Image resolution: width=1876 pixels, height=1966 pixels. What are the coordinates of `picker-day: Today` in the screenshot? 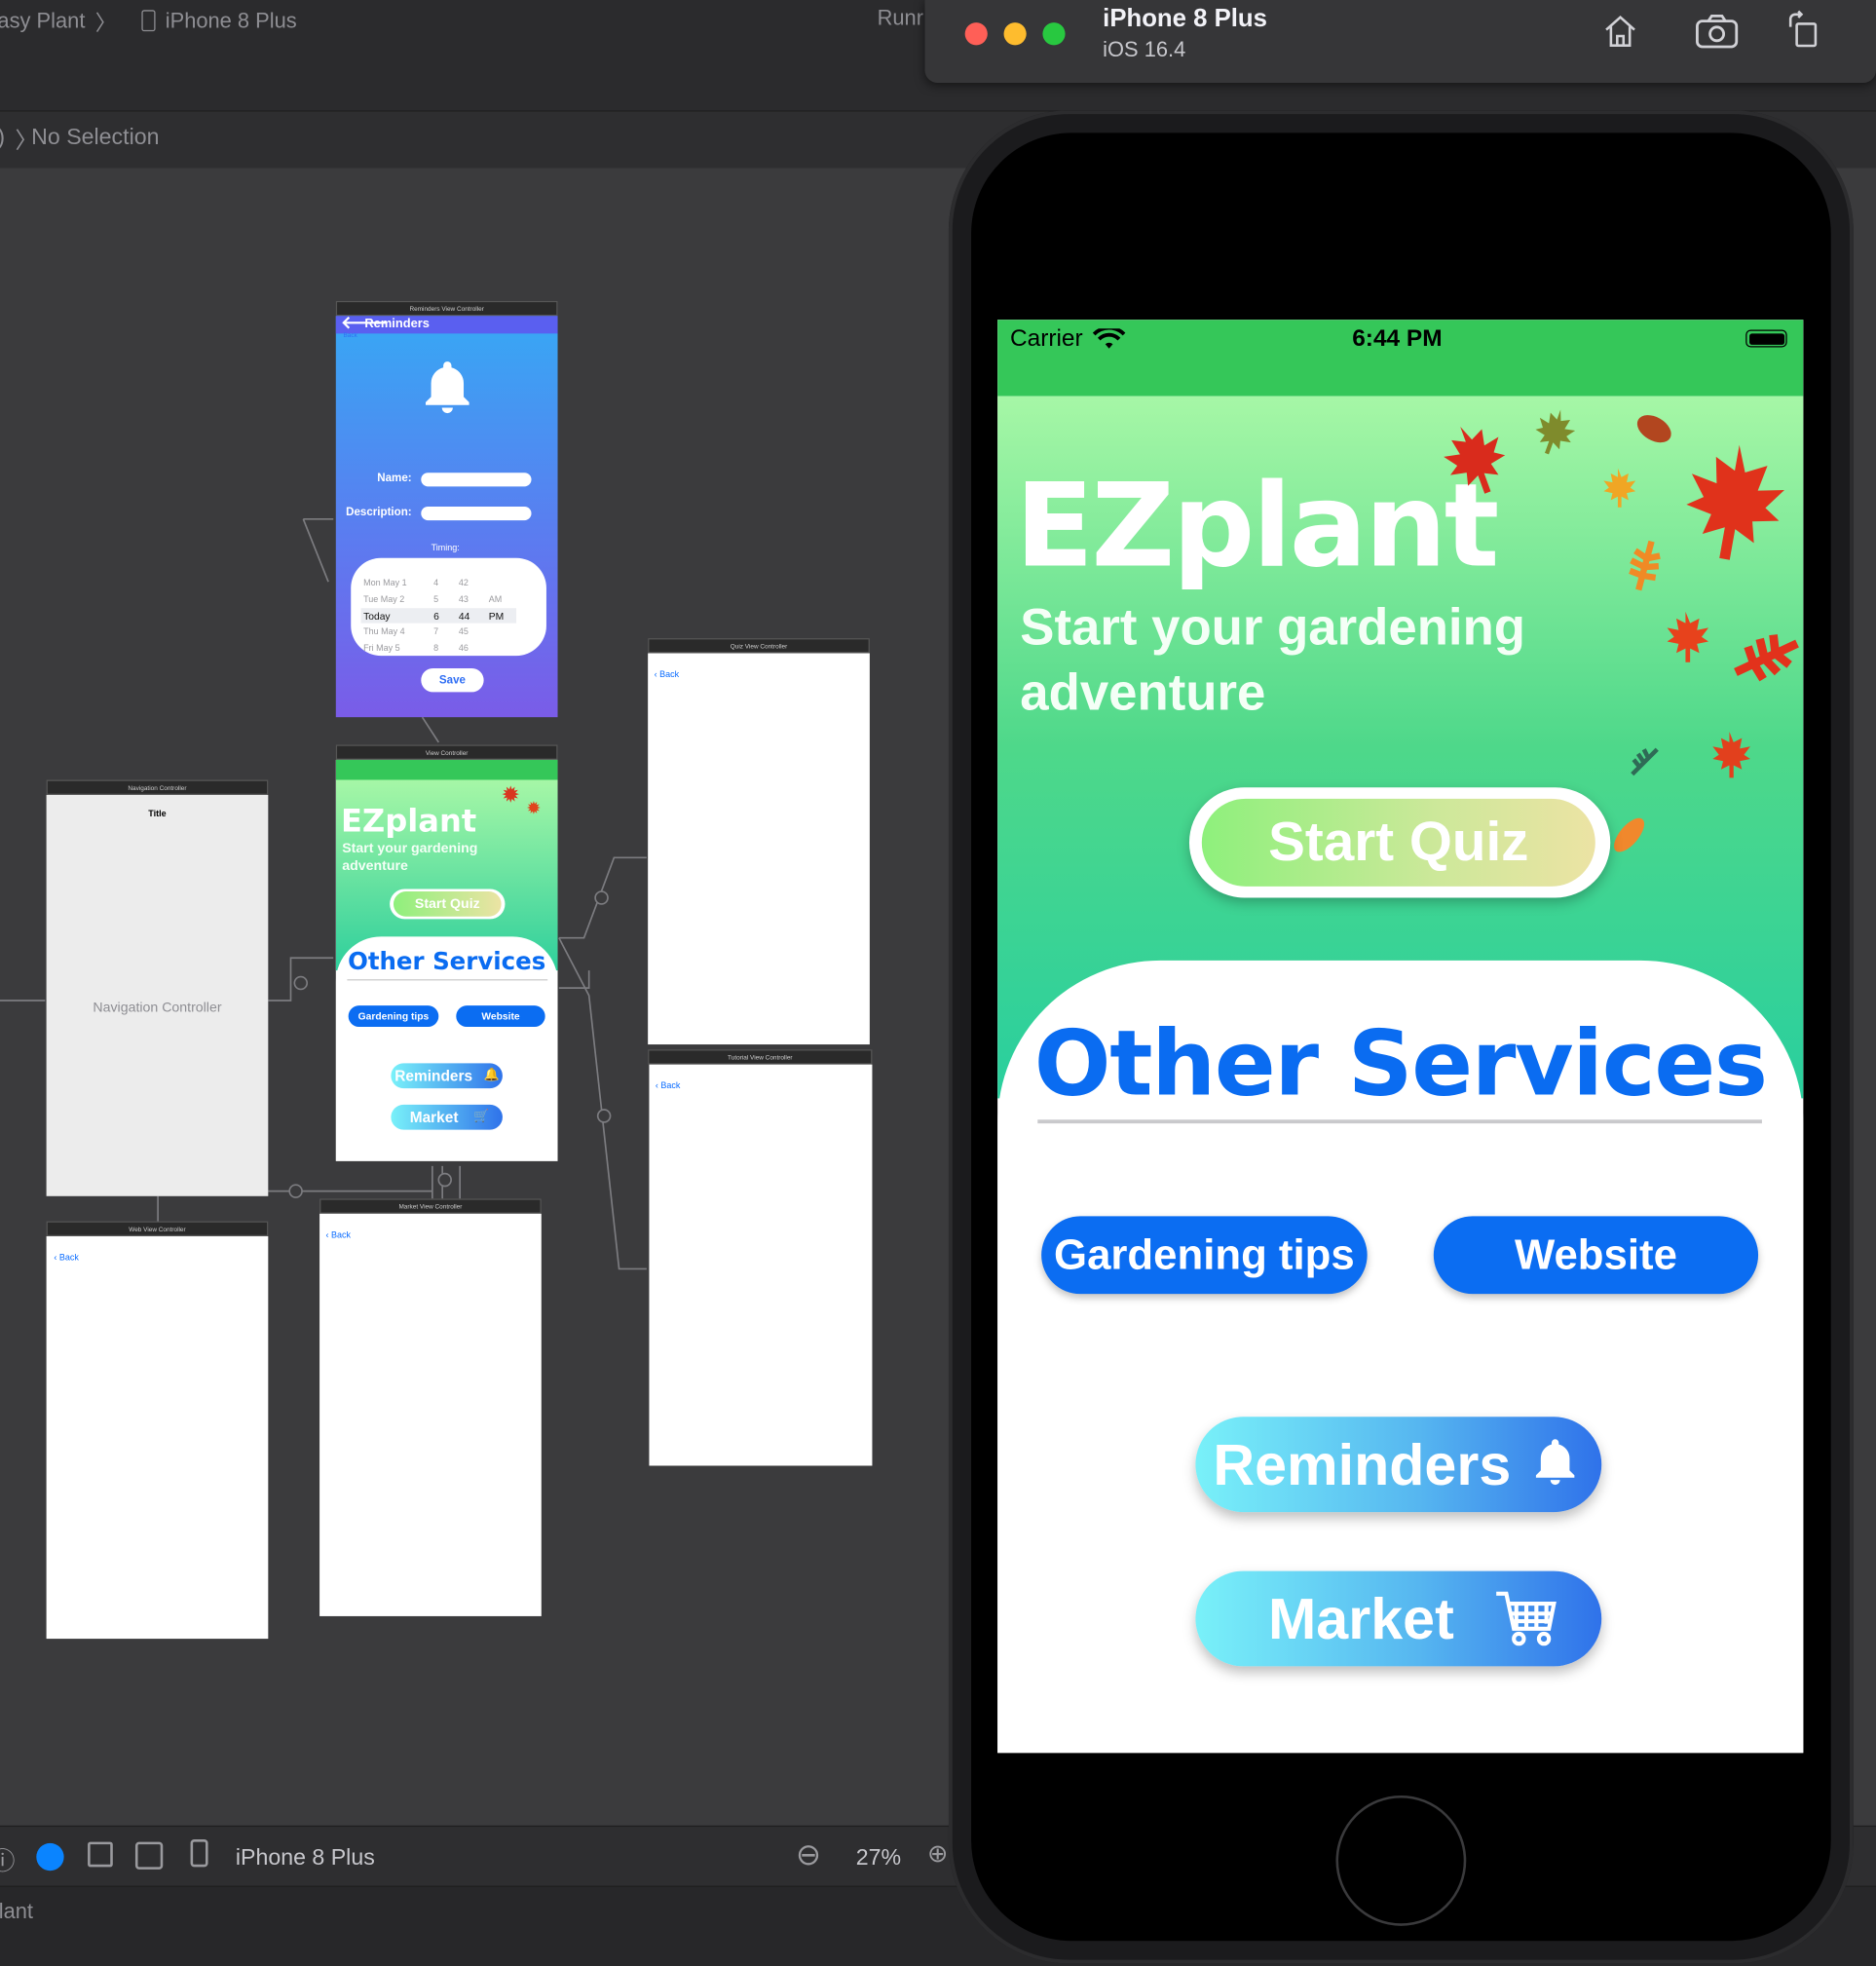 It's located at (377, 616).